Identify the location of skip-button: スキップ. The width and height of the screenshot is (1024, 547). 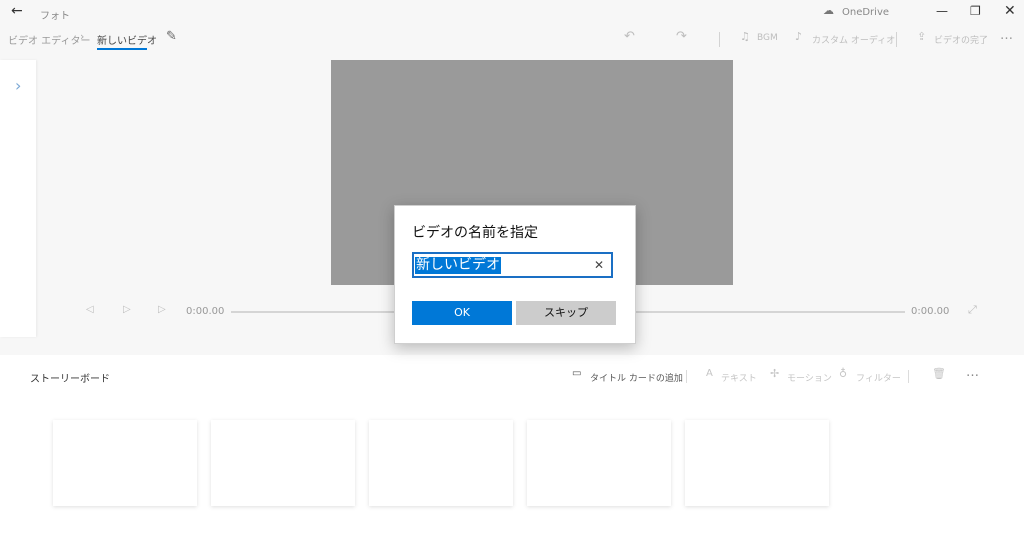
(566, 313).